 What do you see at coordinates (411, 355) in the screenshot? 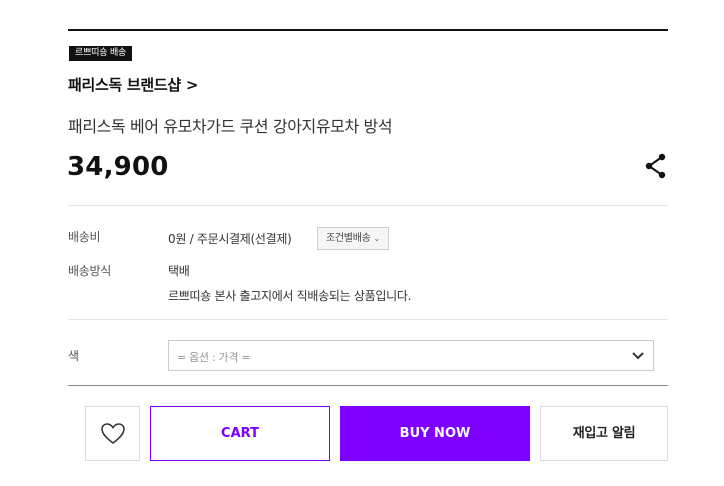
I see `option-select: = 옵션 : 가격 =` at bounding box center [411, 355].